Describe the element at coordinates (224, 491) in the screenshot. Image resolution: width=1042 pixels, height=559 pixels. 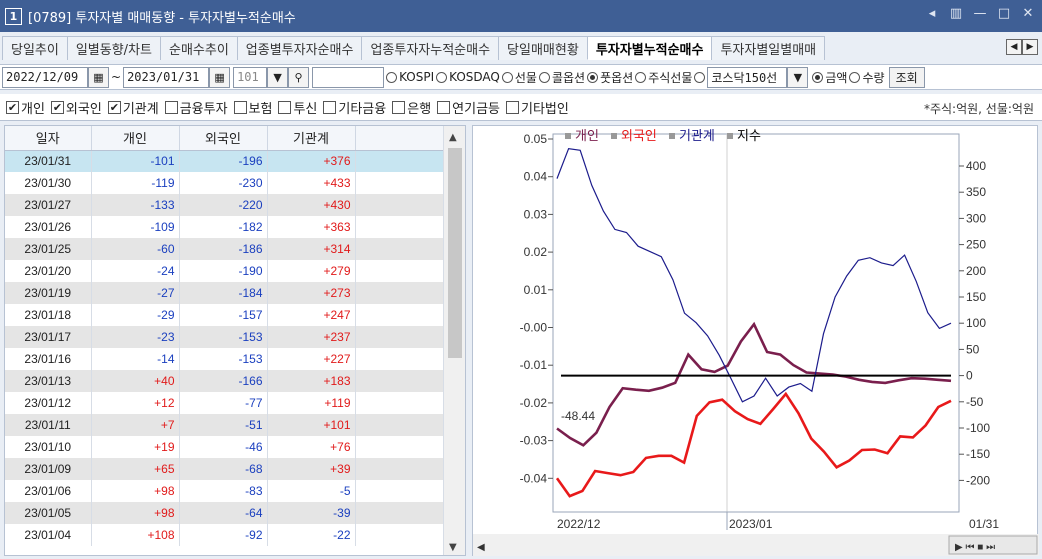
I see `table-row: 23/01/06 +98 -83 -5` at that location.